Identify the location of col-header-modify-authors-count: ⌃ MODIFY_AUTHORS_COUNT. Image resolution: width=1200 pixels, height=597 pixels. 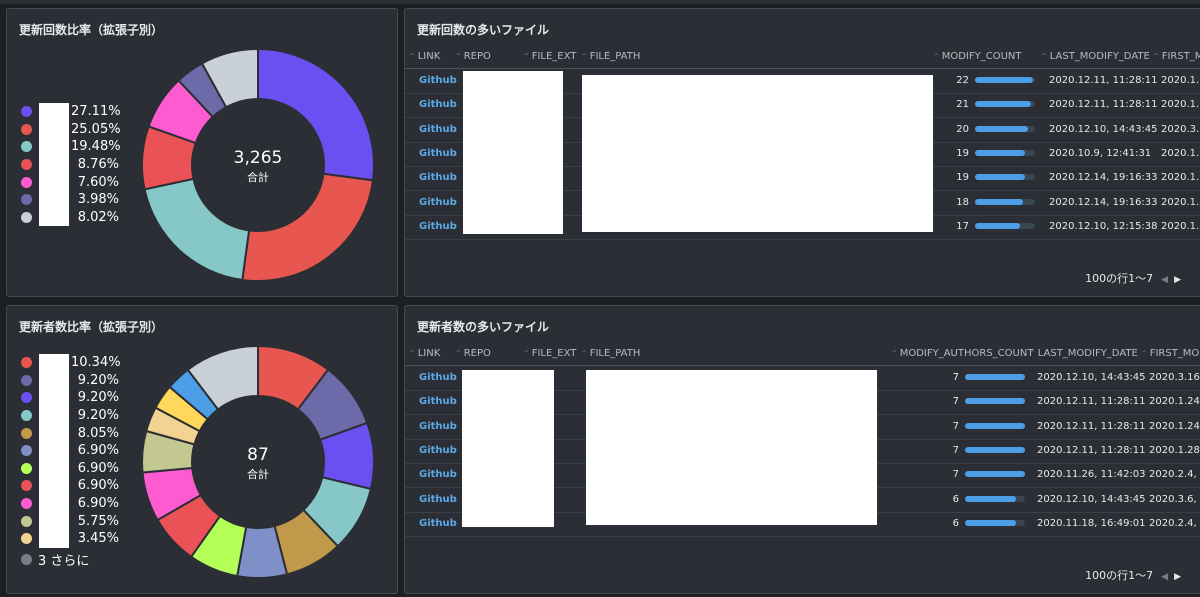
(962, 353).